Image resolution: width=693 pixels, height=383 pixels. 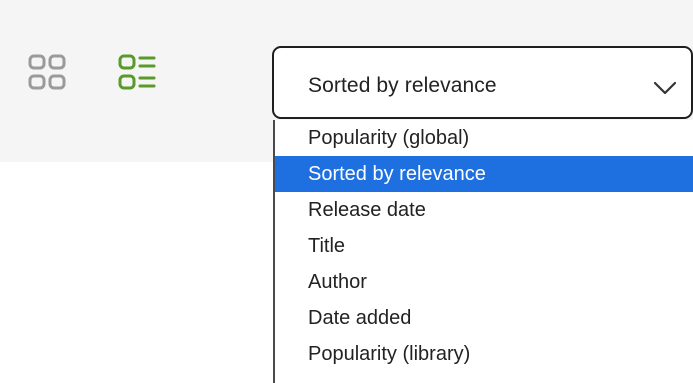 I want to click on sort-option-relevance: Sorted by relevance, so click(x=484, y=174).